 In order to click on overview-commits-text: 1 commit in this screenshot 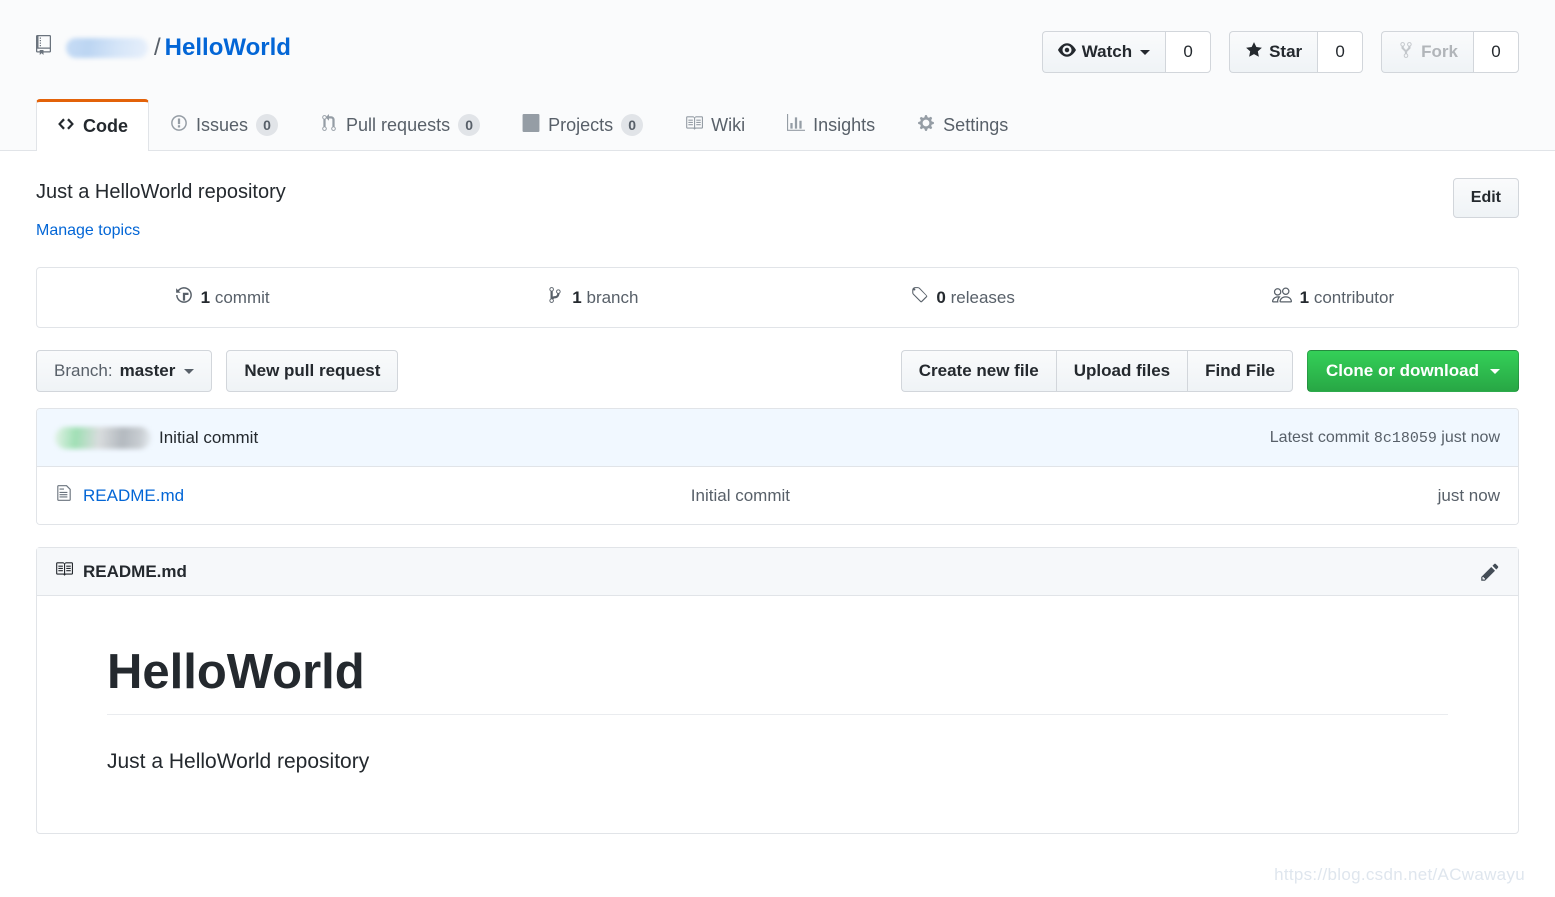, I will do `click(235, 298)`.